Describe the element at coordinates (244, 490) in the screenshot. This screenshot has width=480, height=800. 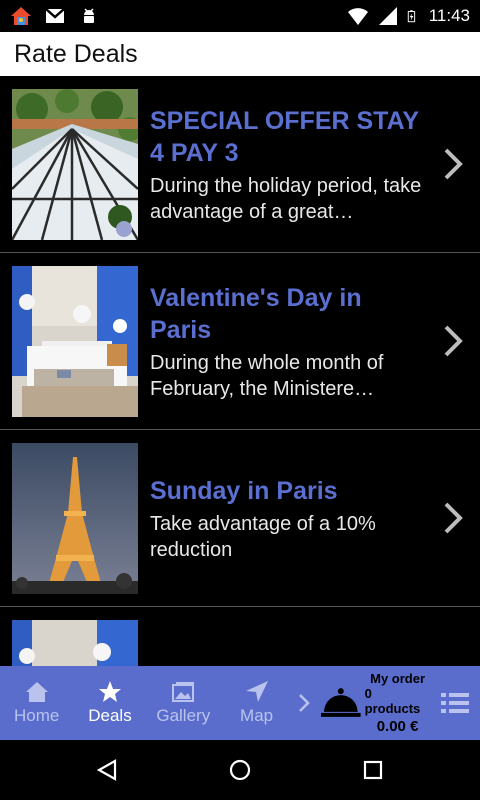
I see `deal-title: Sunday in Paris` at that location.